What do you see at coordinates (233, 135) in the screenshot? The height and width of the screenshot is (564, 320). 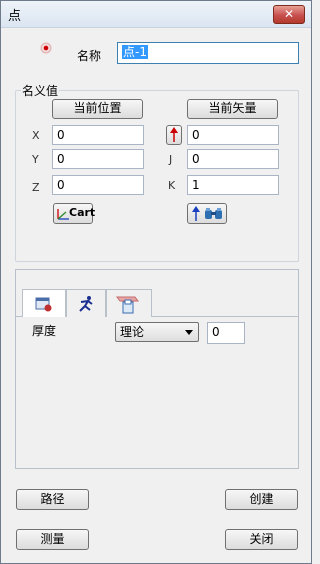 I see `i-input: 0` at bounding box center [233, 135].